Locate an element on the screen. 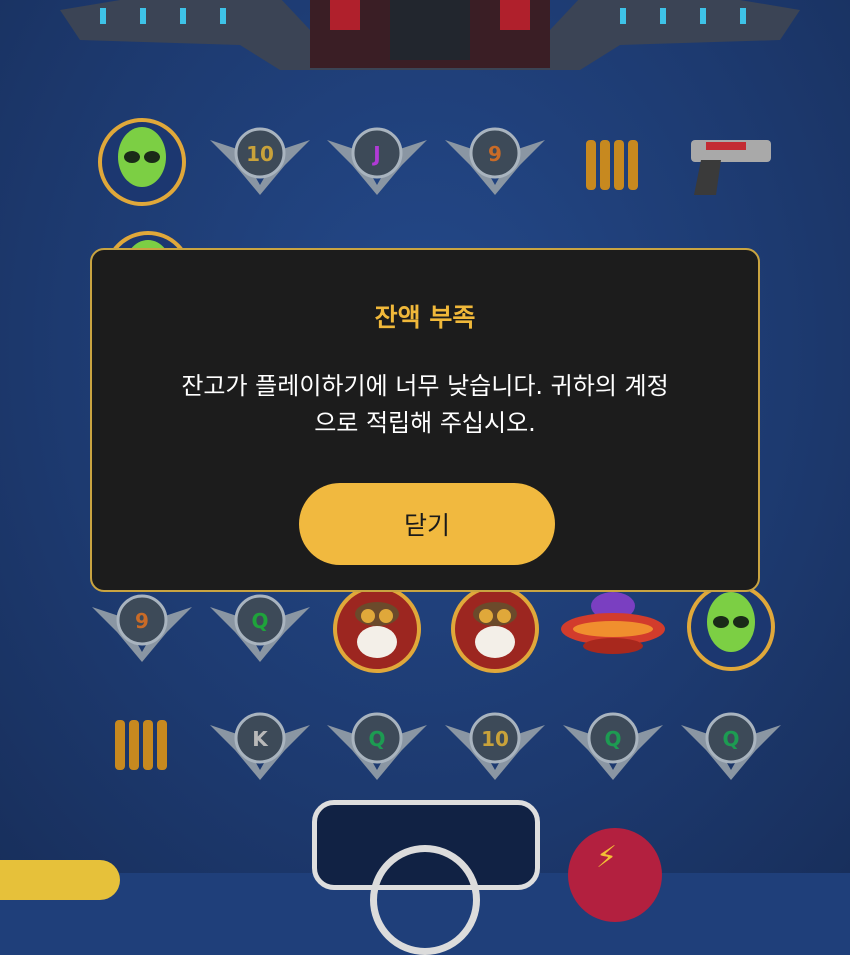 The image size is (850, 955). card-badge: J is located at coordinates (377, 160).